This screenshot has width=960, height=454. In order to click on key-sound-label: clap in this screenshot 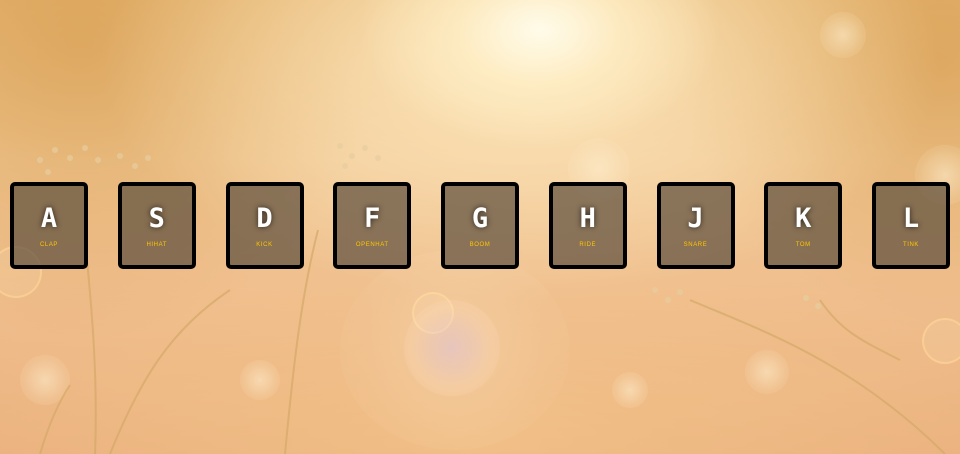, I will do `click(49, 245)`.